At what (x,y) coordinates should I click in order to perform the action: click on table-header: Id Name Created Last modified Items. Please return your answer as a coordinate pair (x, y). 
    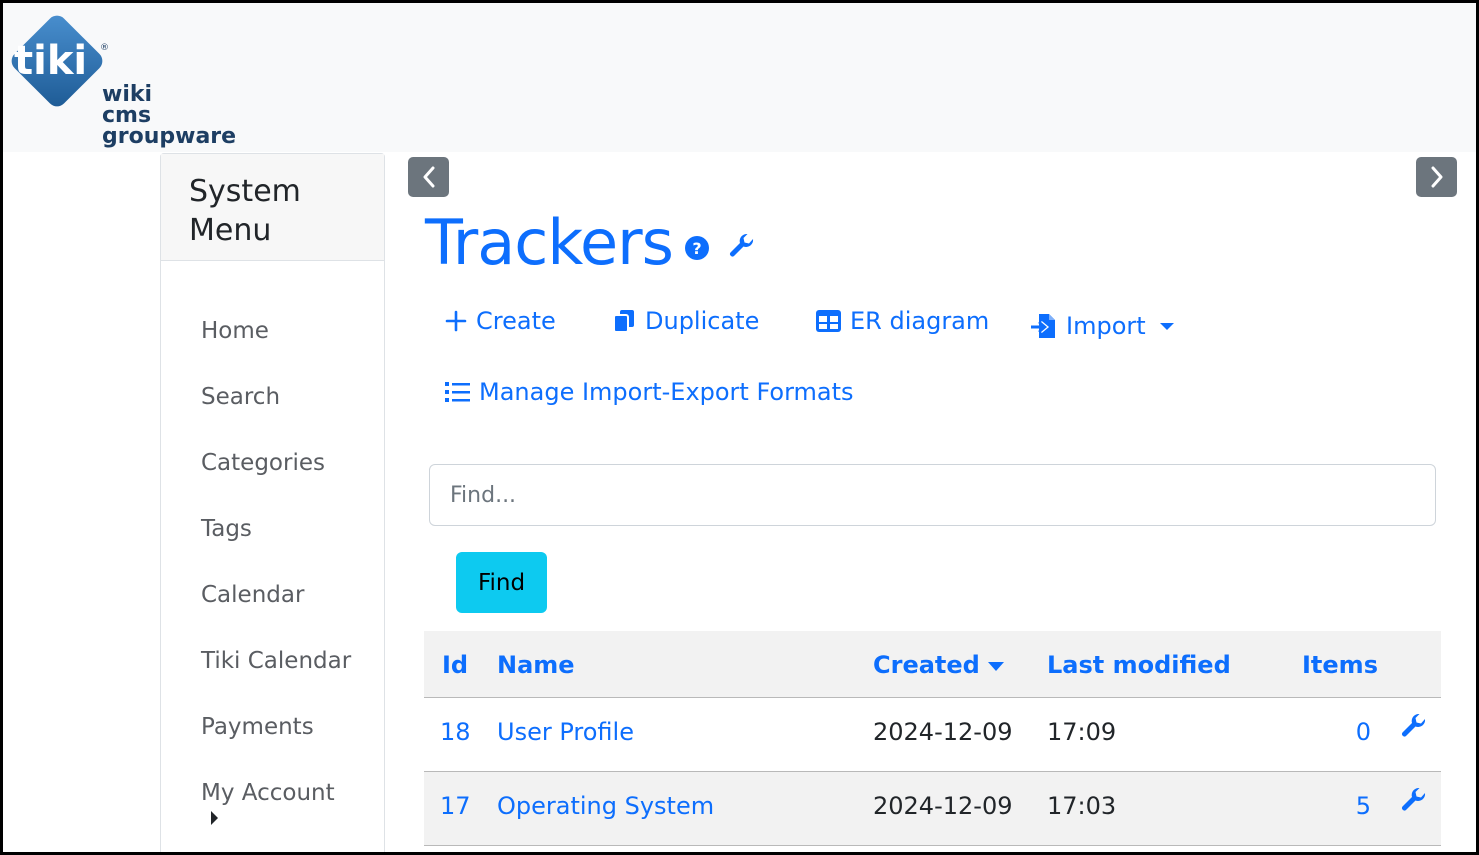
    Looking at the image, I should click on (932, 664).